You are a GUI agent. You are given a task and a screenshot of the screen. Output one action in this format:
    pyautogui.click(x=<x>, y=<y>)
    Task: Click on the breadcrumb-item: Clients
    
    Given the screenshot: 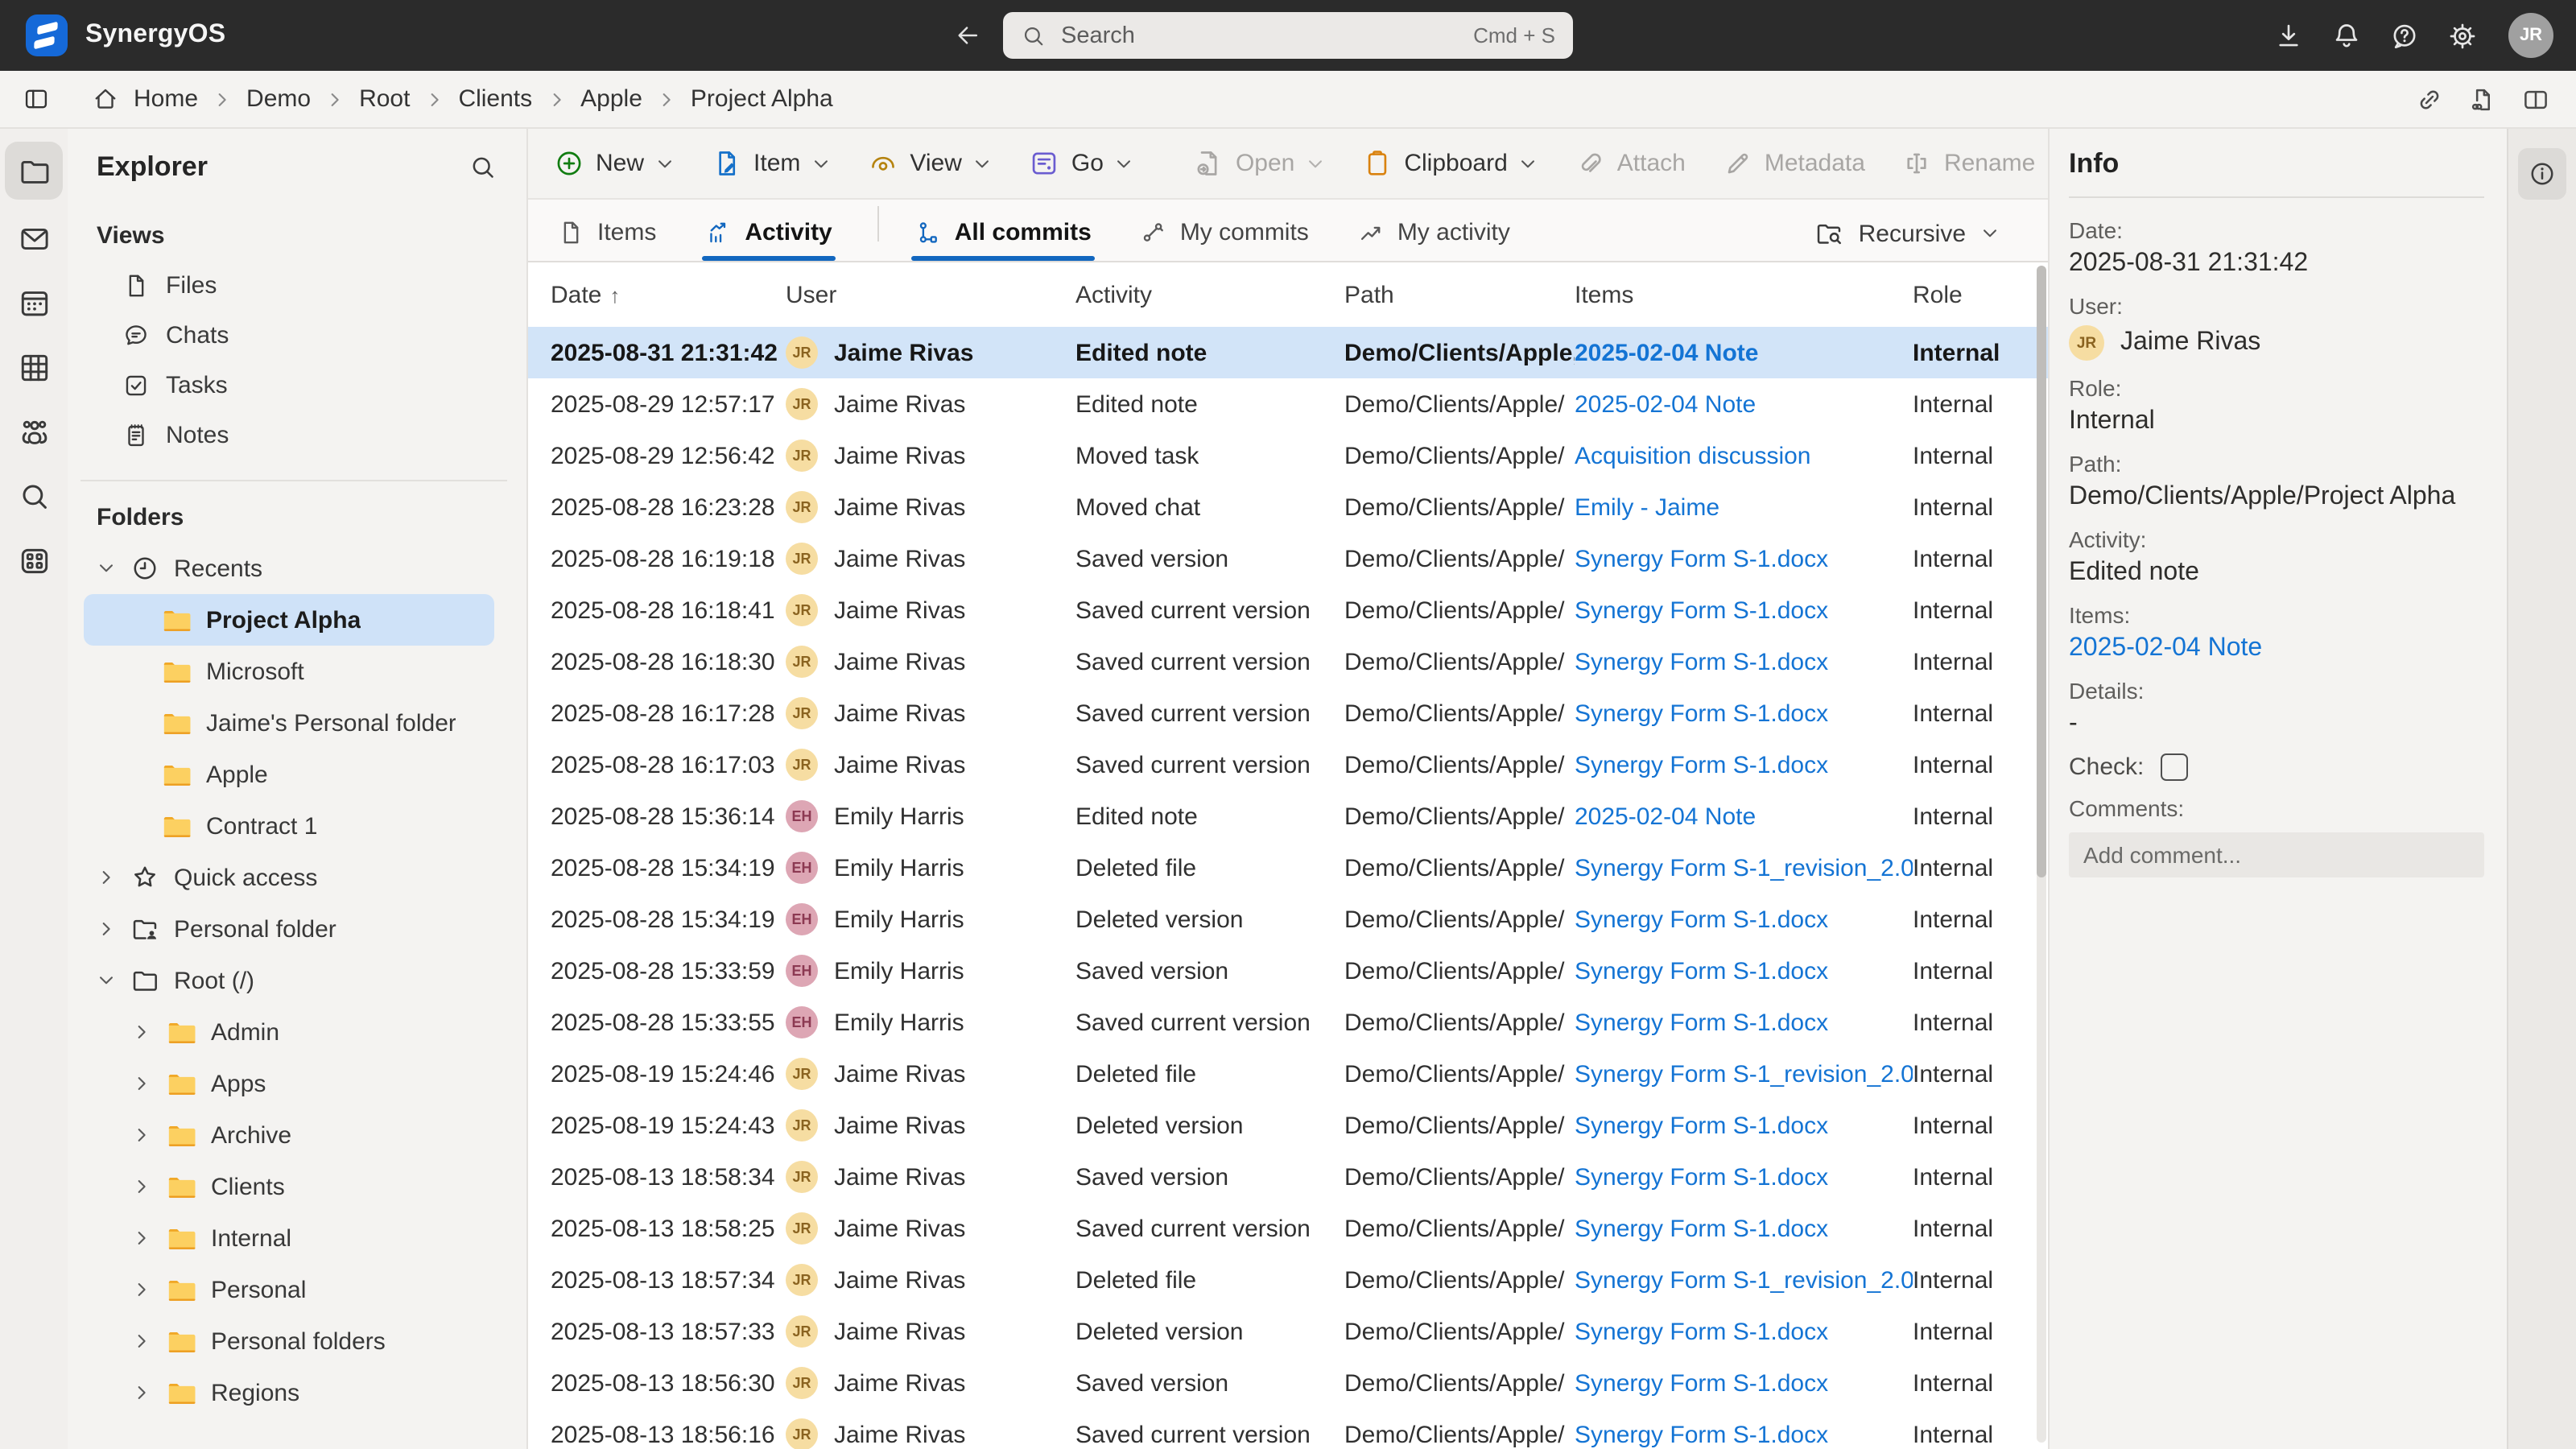 What is the action you would take?
    pyautogui.click(x=495, y=99)
    